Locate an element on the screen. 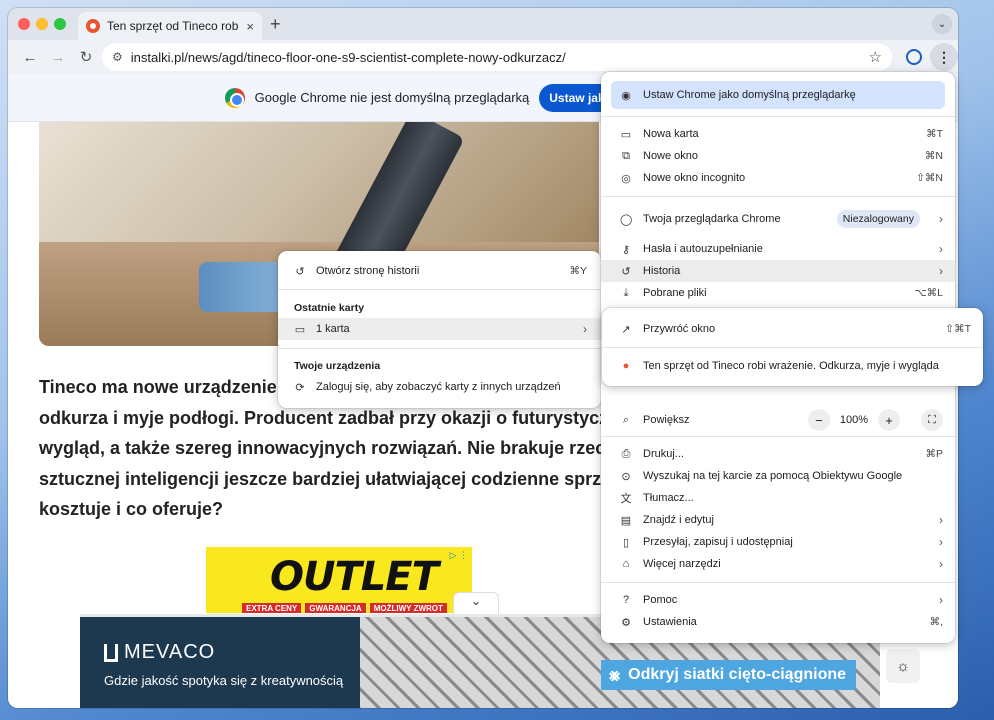  restore-window-item: ↗ Przywróć okno ⇧⌘T is located at coordinates (792, 329).